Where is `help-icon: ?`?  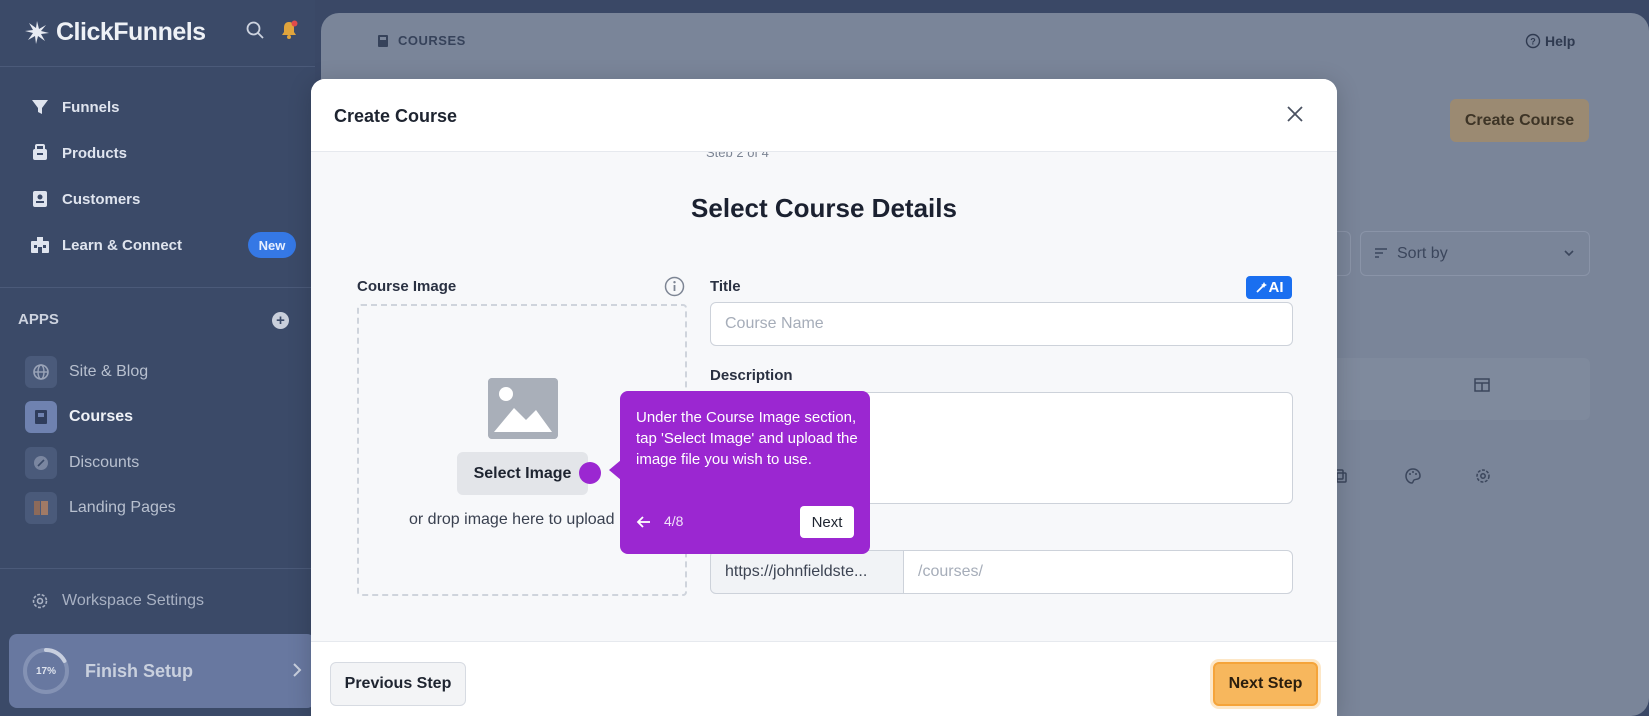 help-icon: ? is located at coordinates (1533, 41).